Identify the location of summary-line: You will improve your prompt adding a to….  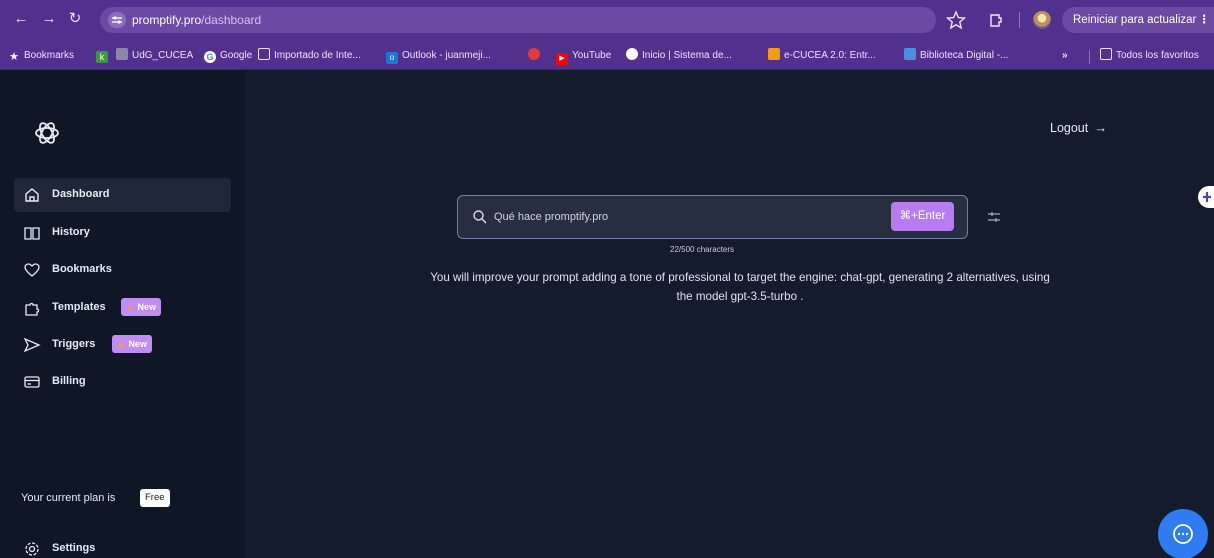
(740, 277).